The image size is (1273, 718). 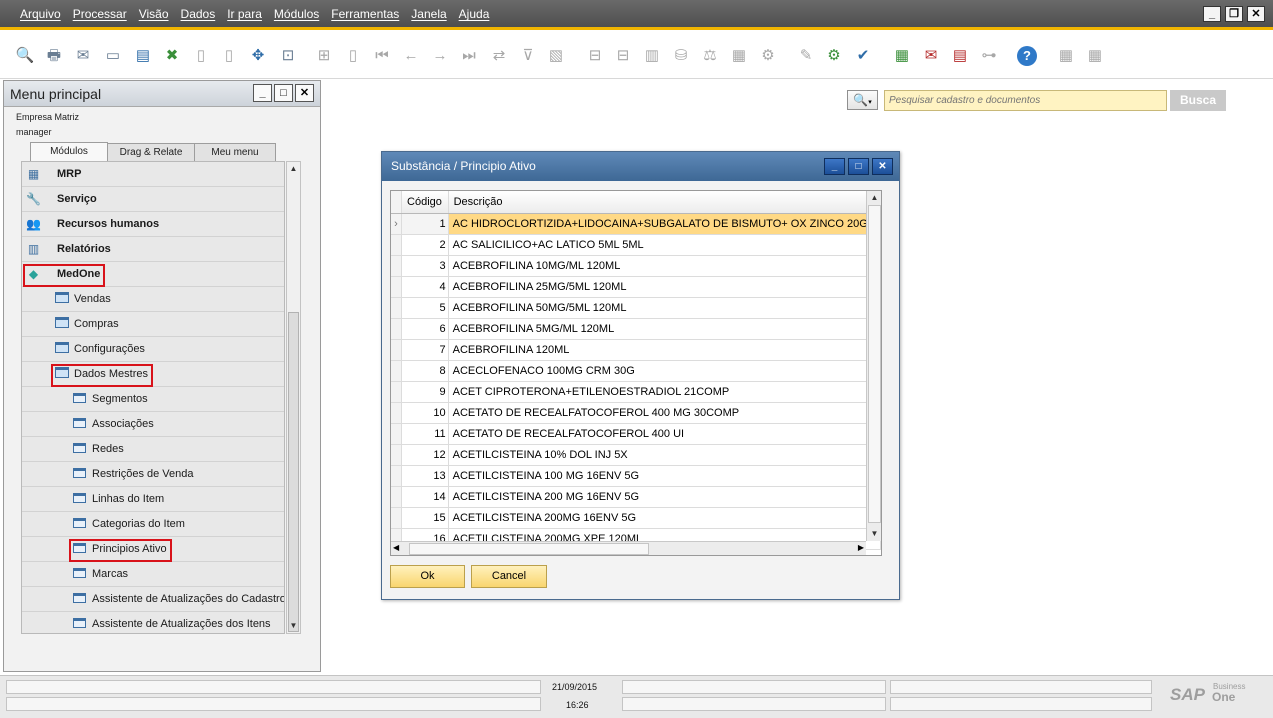 What do you see at coordinates (153, 524) in the screenshot?
I see `menu-item: Categorias do Item` at bounding box center [153, 524].